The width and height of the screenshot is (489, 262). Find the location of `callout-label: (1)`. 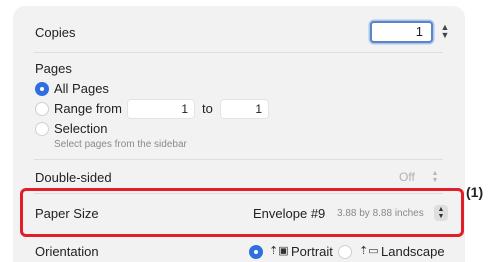

callout-label: (1) is located at coordinates (475, 192).